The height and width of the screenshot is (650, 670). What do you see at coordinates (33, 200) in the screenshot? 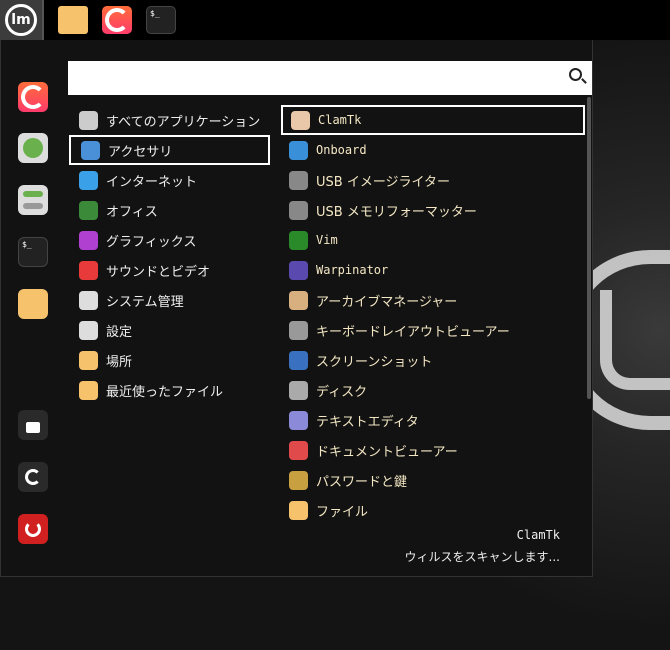
I see `system-settings-icon` at bounding box center [33, 200].